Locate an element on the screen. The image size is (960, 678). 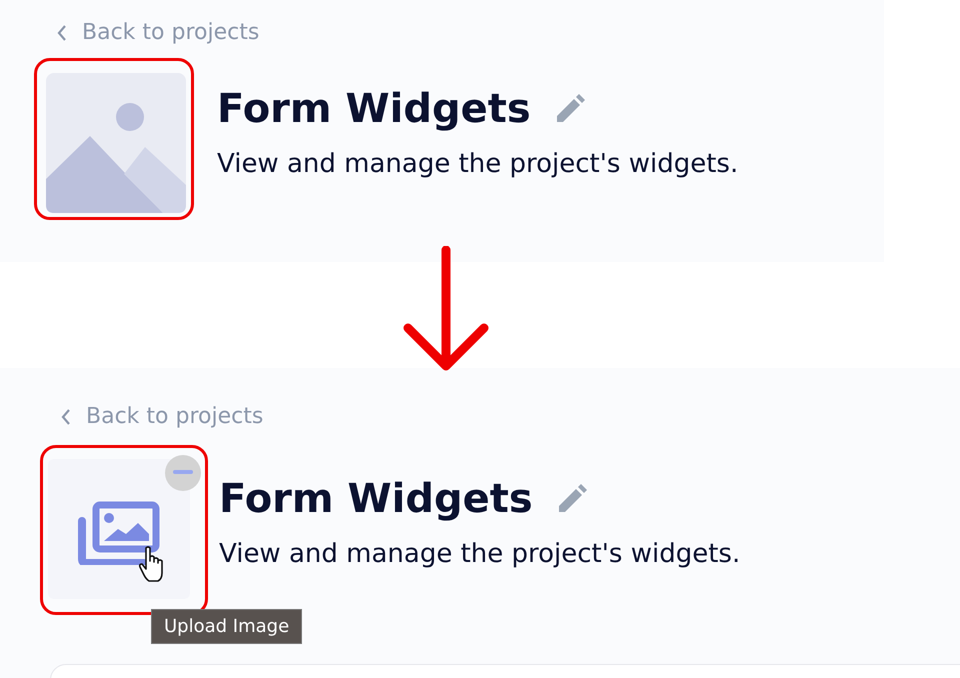
images-icon is located at coordinates (119, 533).